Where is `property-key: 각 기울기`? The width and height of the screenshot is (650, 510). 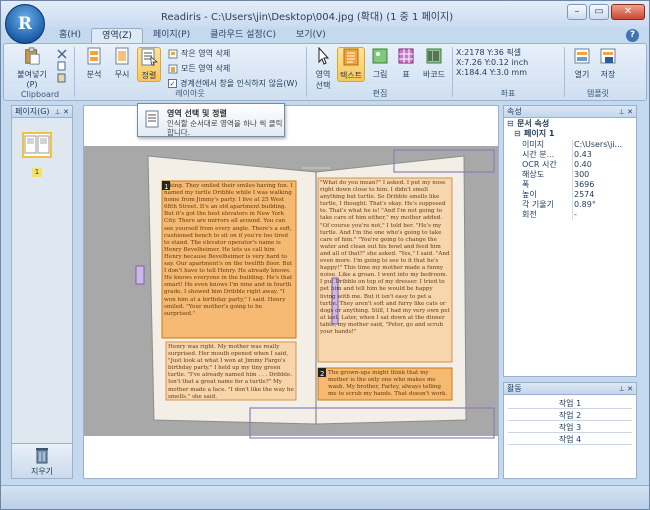 property-key: 각 기울기 is located at coordinates (538, 204).